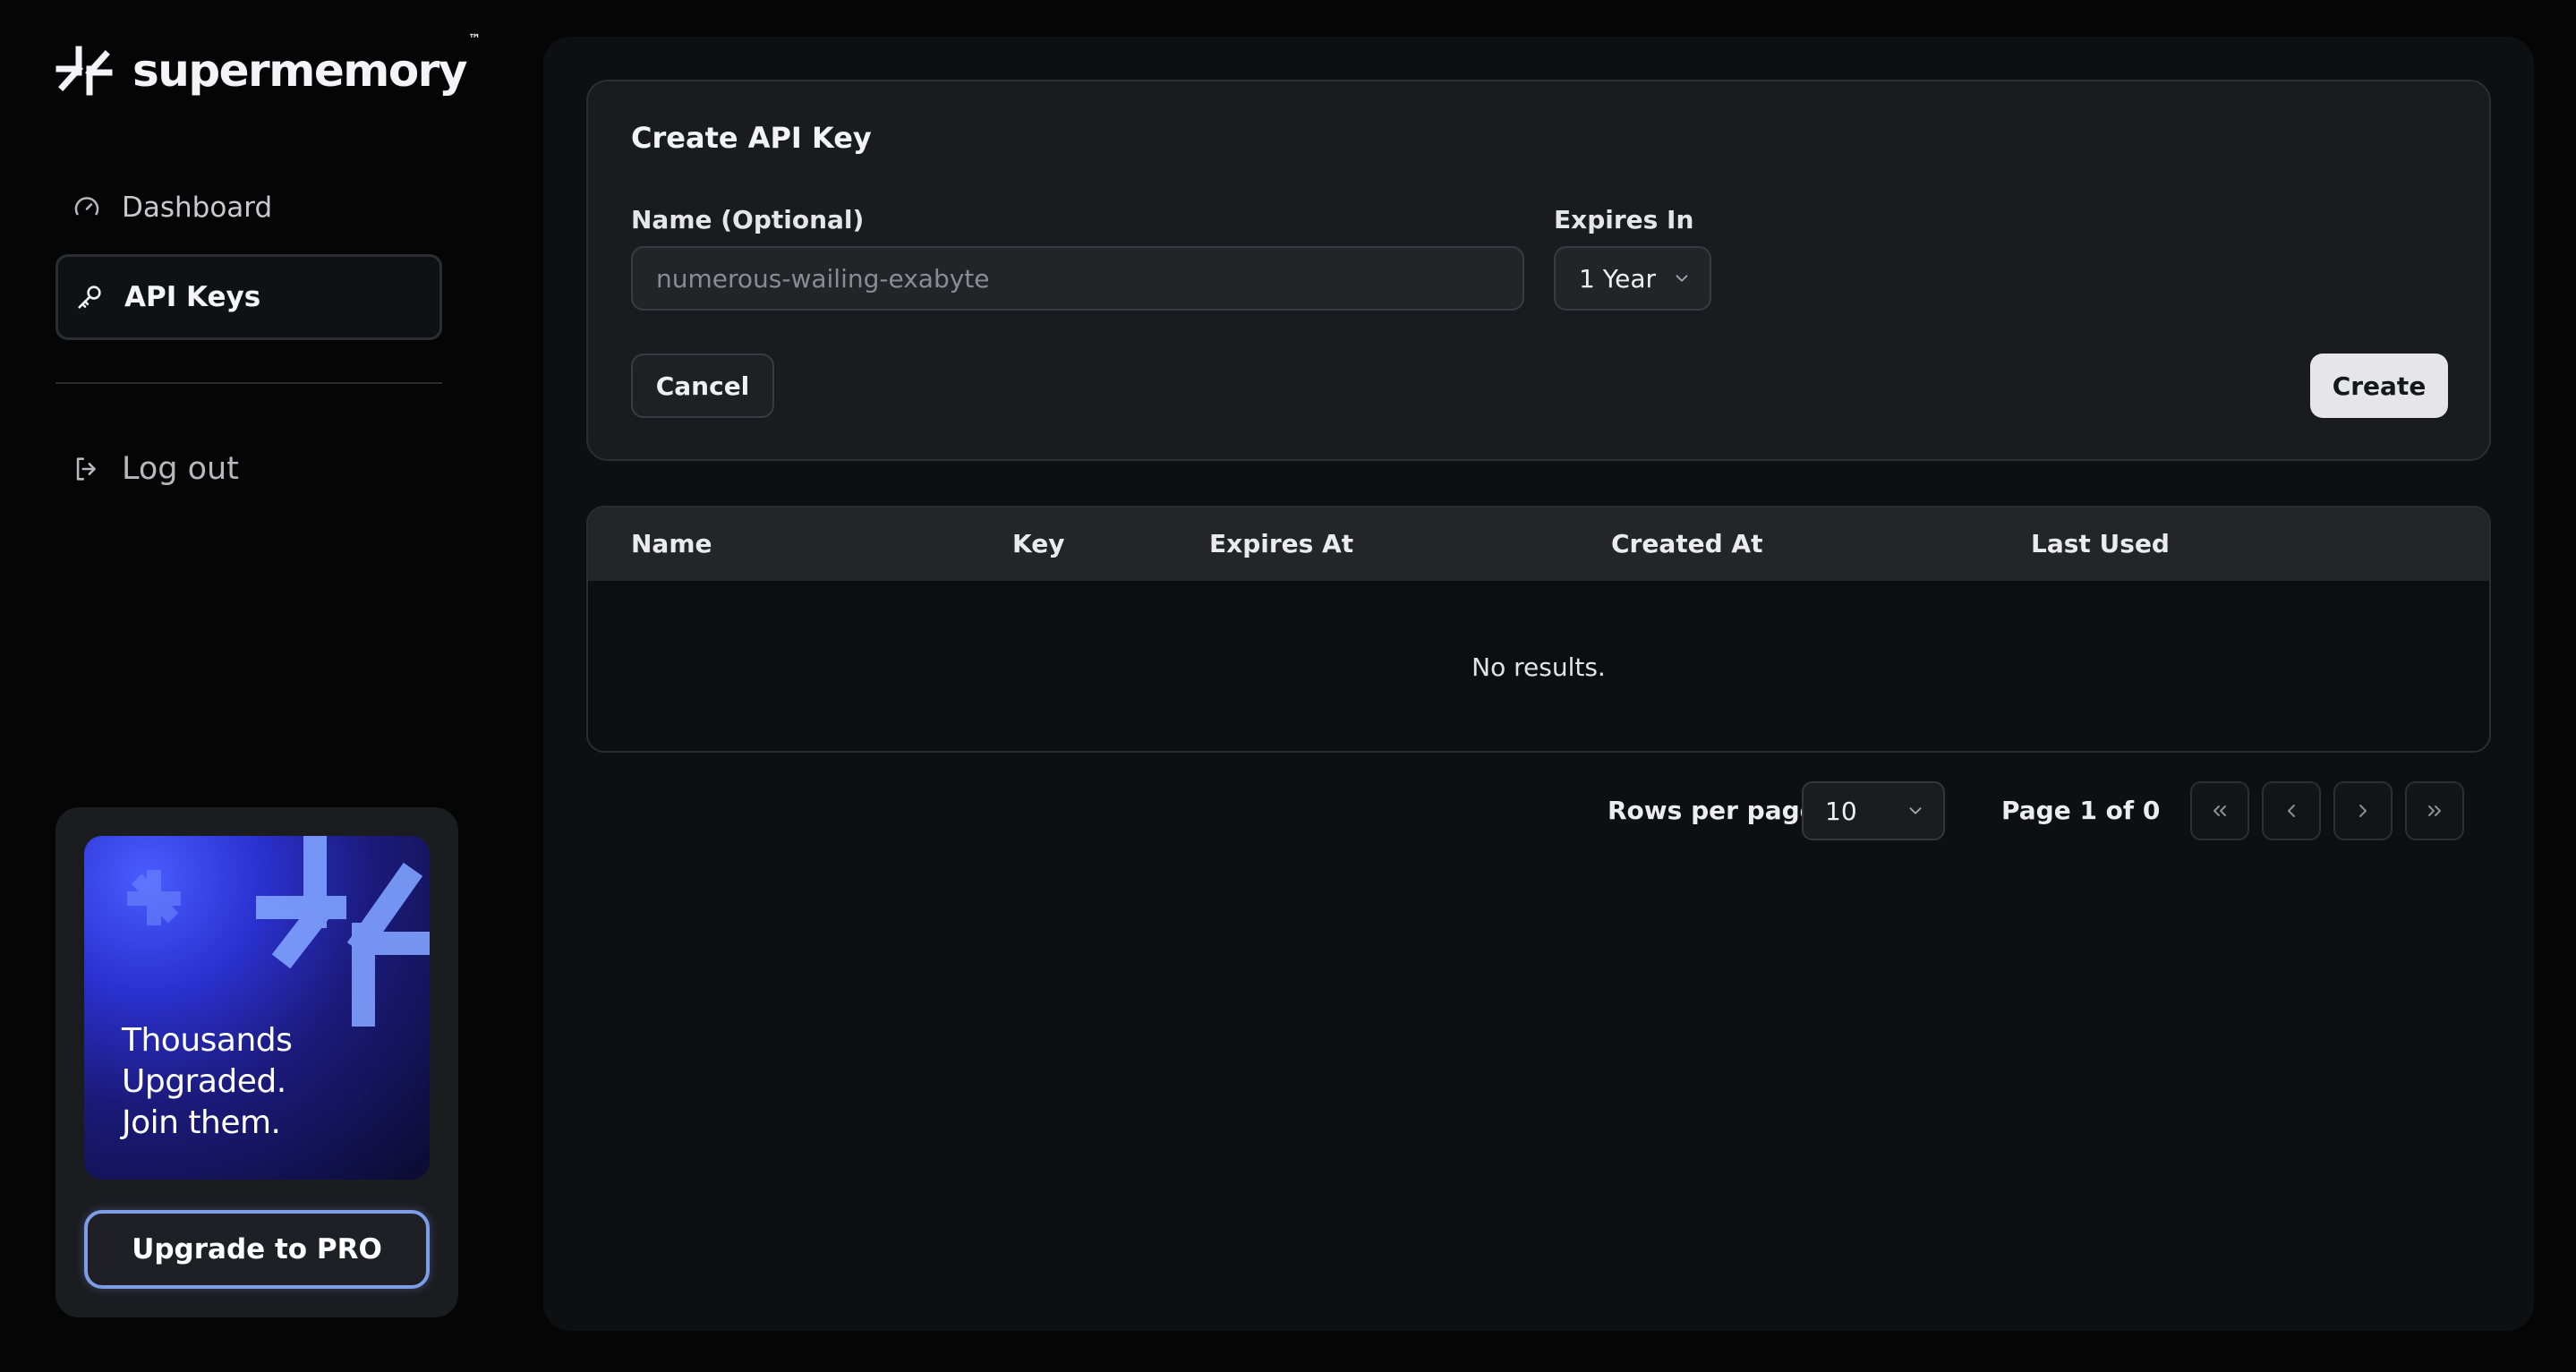  What do you see at coordinates (2081, 810) in the screenshot?
I see `page-indicator: Page 1 of 0` at bounding box center [2081, 810].